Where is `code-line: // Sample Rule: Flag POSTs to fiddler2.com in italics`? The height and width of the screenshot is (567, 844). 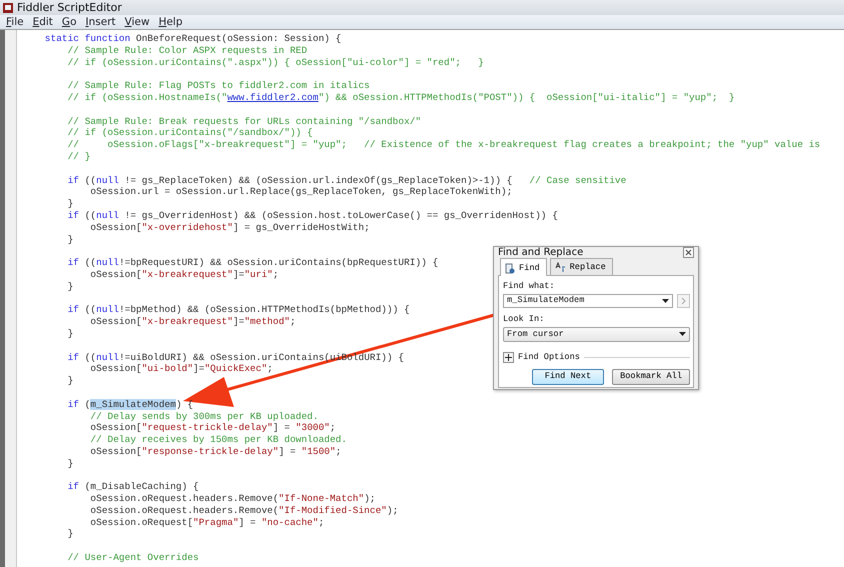 code-line: // Sample Rule: Flag POSTs to fiddler2.com in italics is located at coordinates (218, 86).